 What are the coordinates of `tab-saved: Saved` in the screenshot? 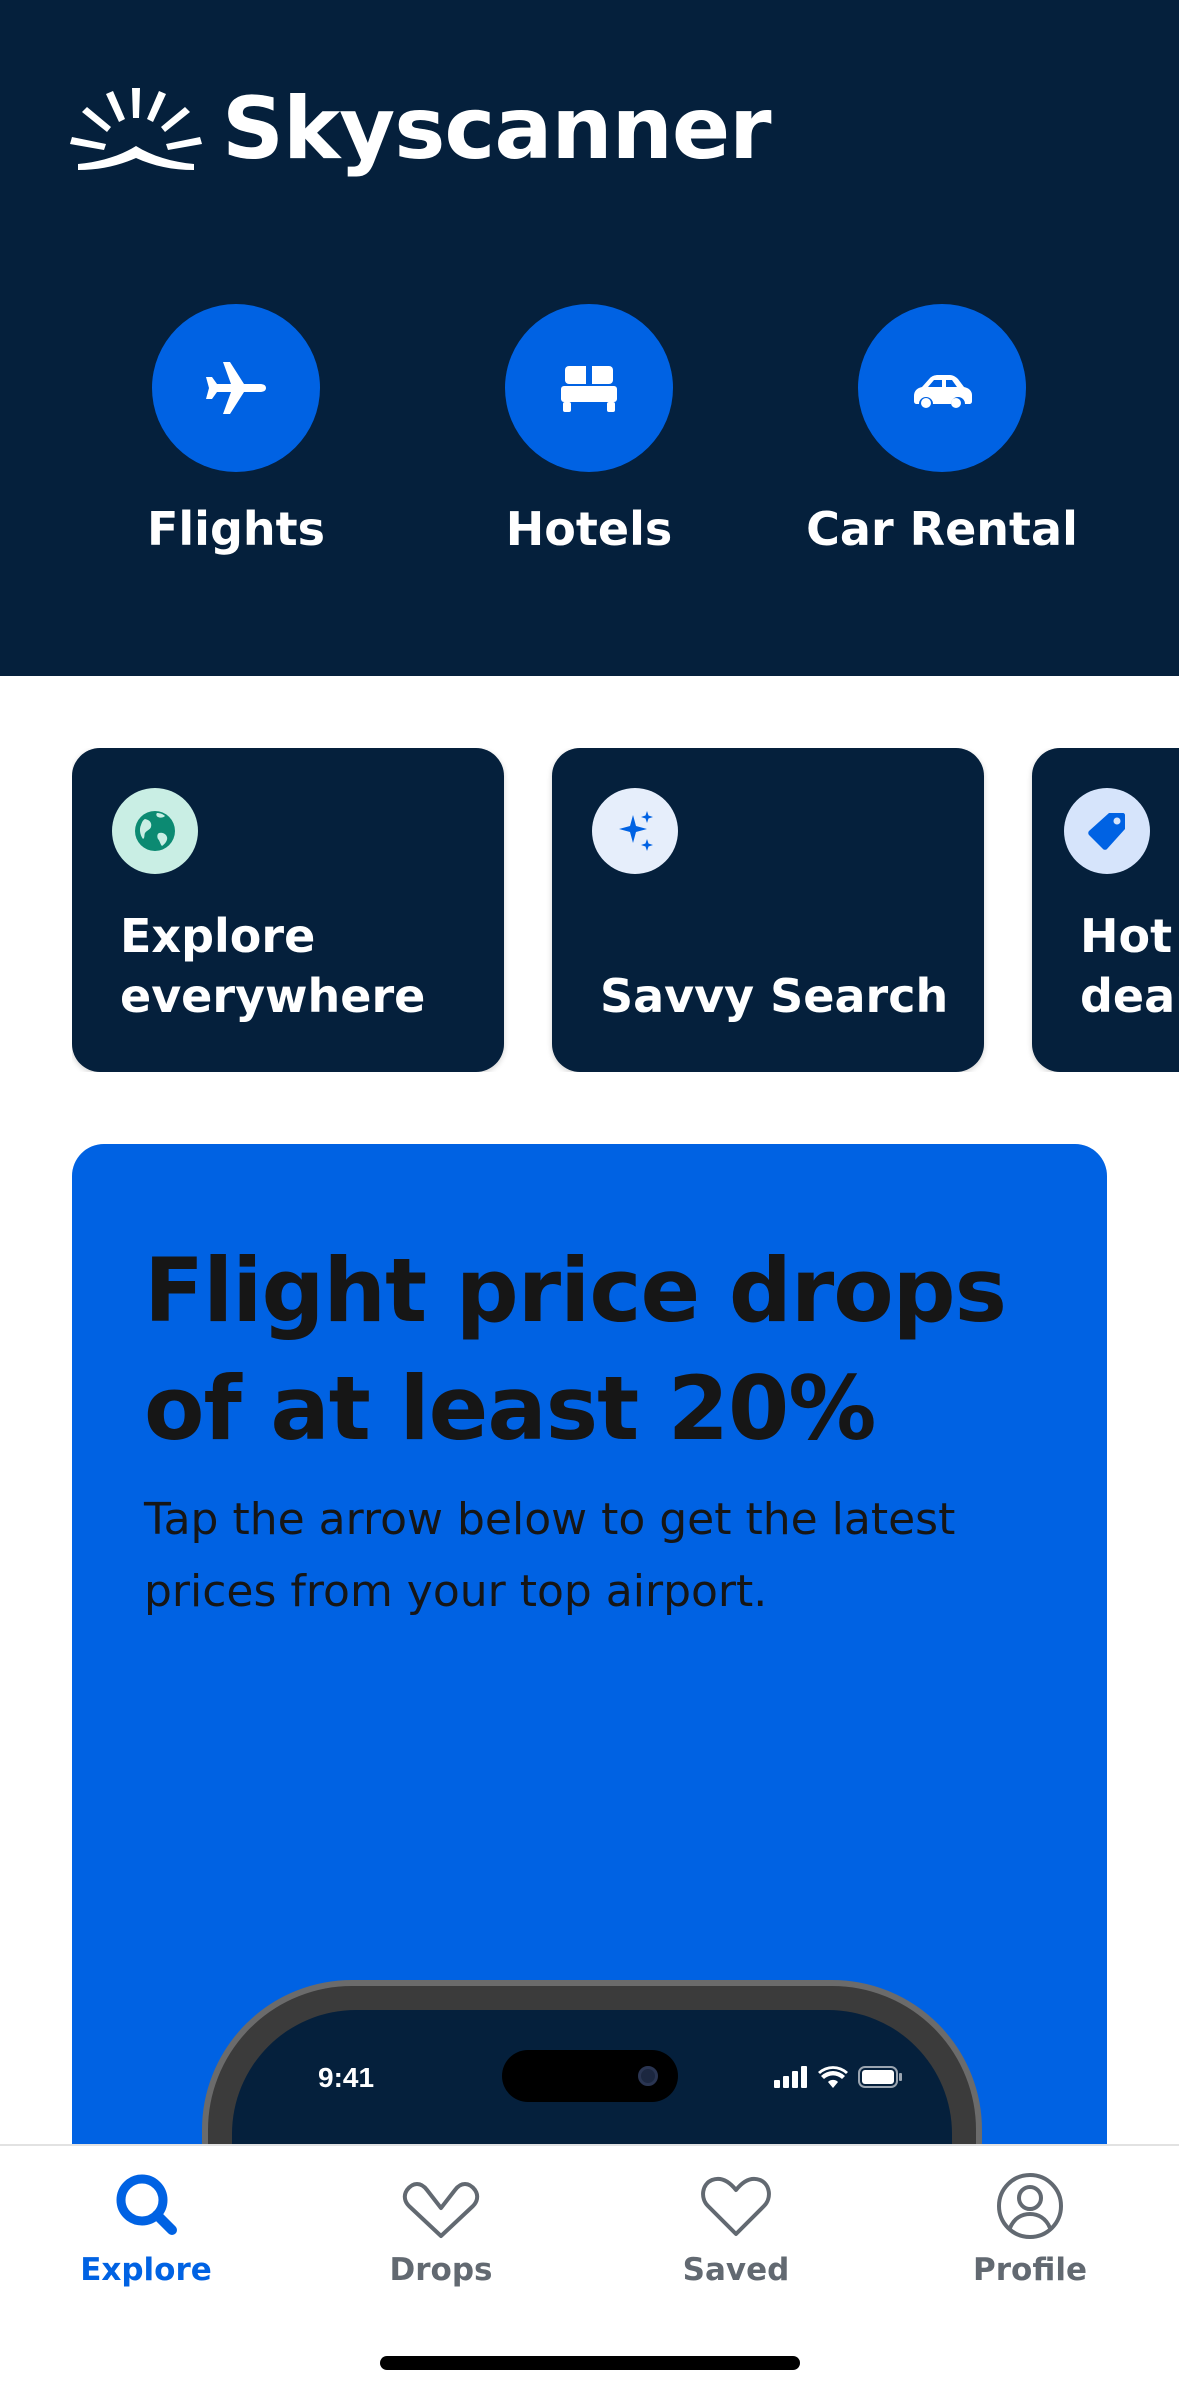 It's located at (736, 2229).